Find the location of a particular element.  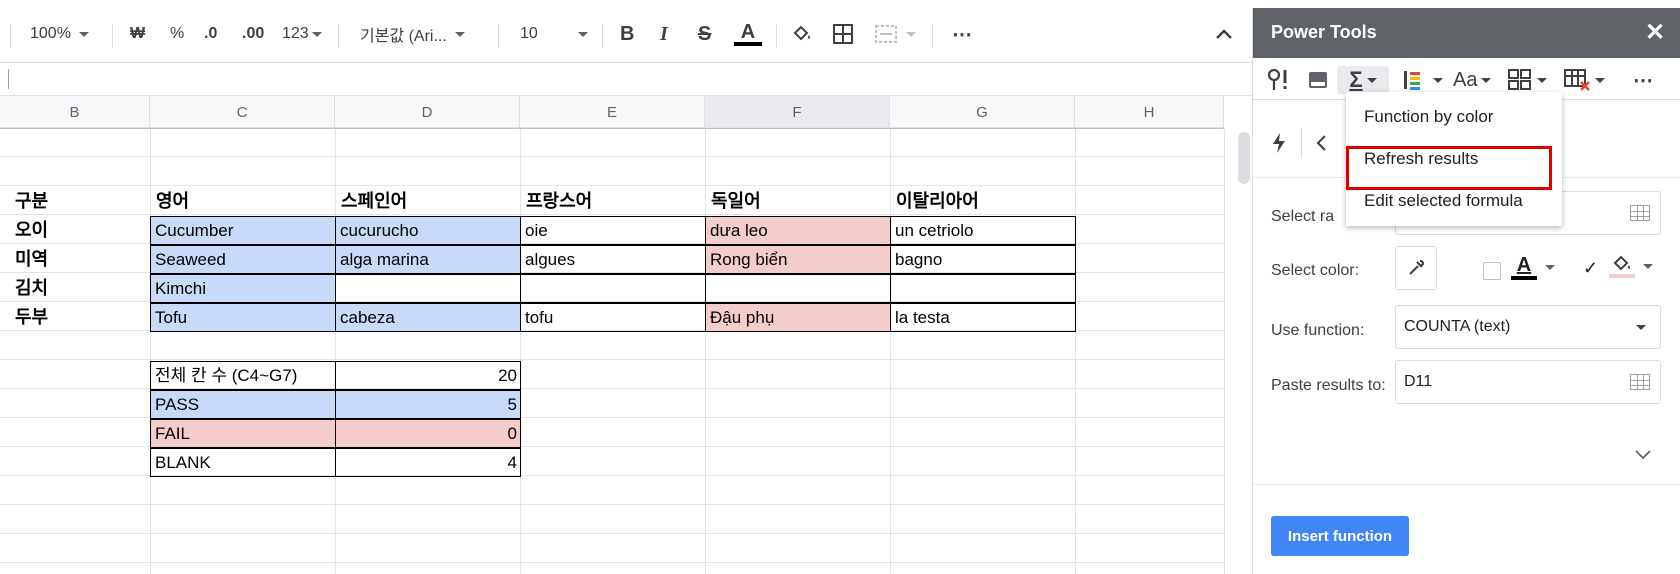

bold-button: B is located at coordinates (627, 34).